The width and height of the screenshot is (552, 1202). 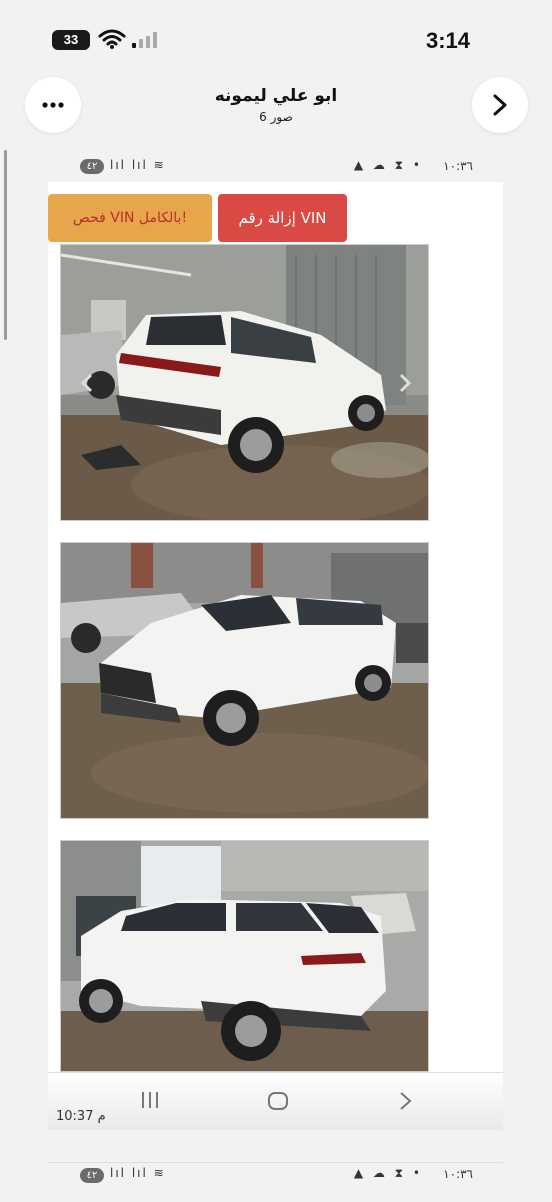 I want to click on chevron-right-icon, so click(x=500, y=105).